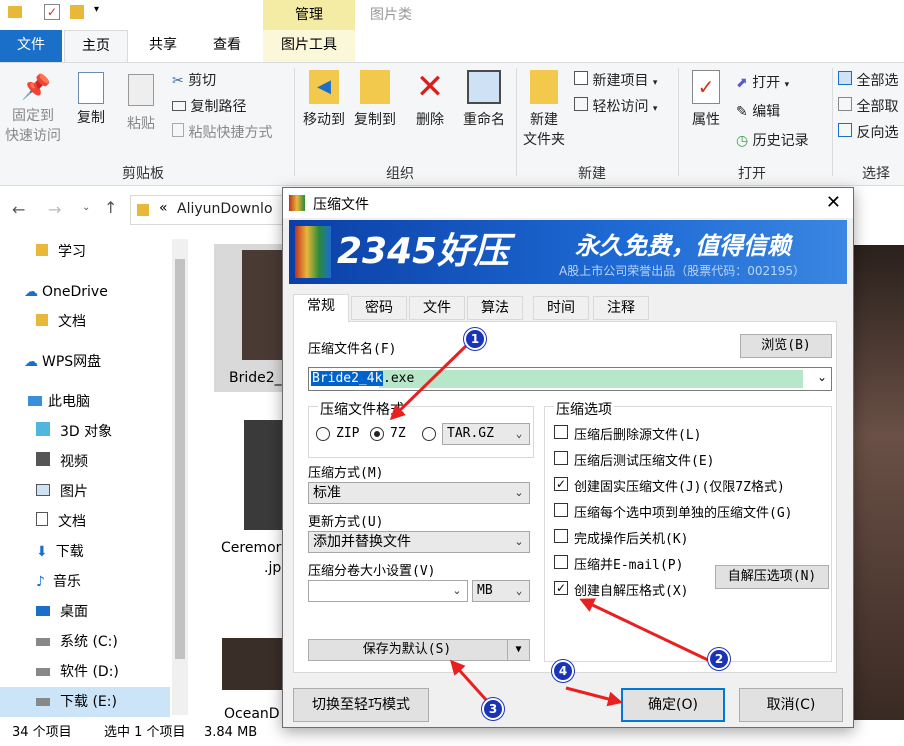 The width and height of the screenshot is (904, 746). Describe the element at coordinates (486, 434) in the screenshot. I see `targz-select: TAR.GZ ⌄` at that location.